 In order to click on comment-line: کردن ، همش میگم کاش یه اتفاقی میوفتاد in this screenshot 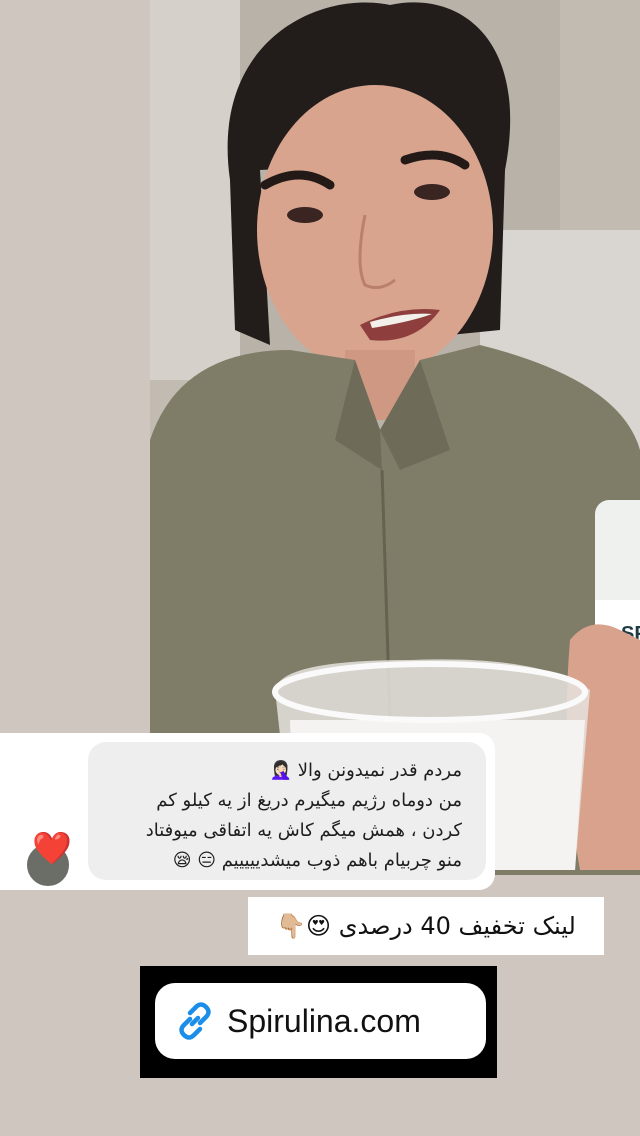, I will do `click(303, 830)`.